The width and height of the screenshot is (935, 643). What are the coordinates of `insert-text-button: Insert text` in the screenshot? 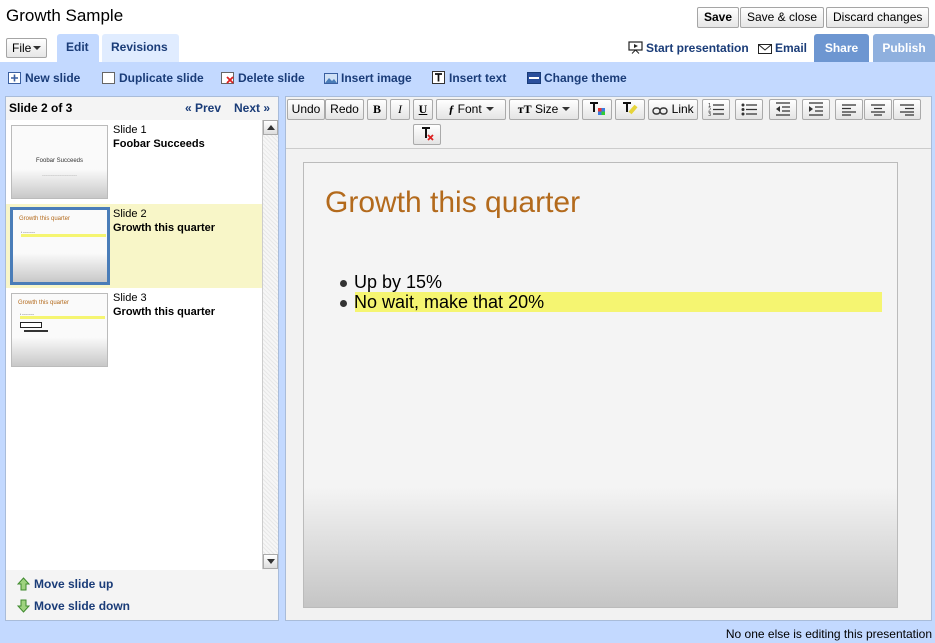 It's located at (469, 78).